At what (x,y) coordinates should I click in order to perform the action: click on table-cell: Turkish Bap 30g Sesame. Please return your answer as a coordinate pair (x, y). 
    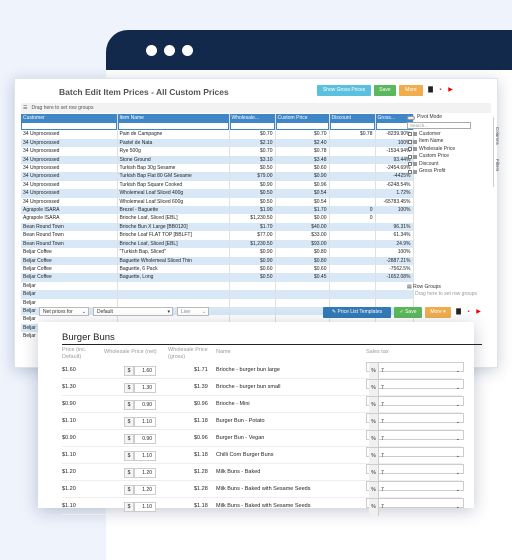
    Looking at the image, I should click on (173, 168).